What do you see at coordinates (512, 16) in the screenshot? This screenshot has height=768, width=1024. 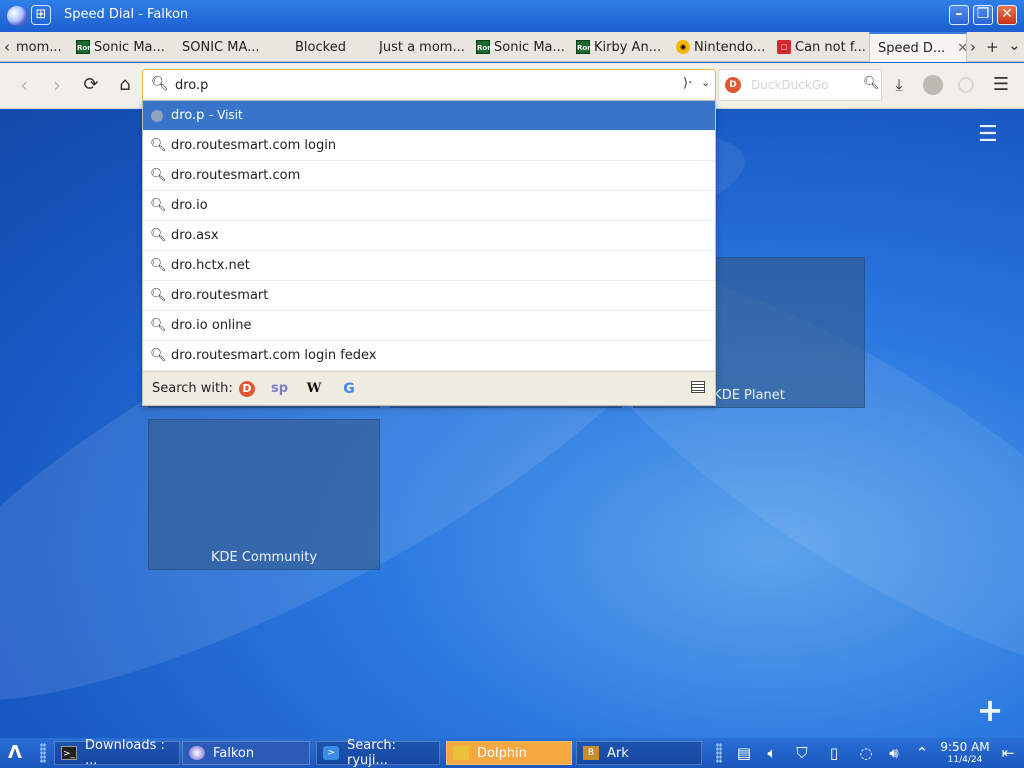 I see `window-titlebar: ⊞ Speed Dial - Falkon – ❐ ✕` at bounding box center [512, 16].